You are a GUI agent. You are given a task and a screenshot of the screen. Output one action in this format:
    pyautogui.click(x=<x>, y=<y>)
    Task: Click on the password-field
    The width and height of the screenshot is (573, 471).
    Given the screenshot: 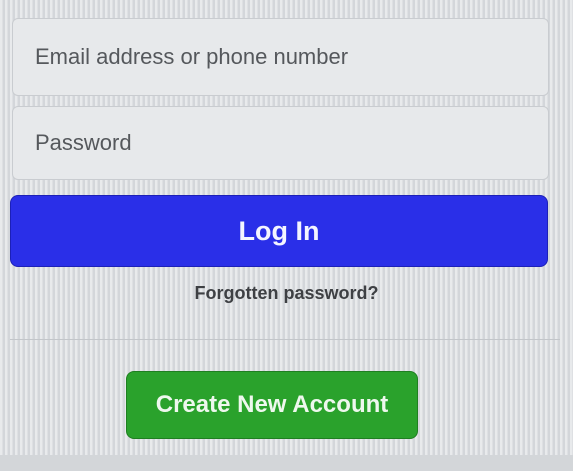 What is the action you would take?
    pyautogui.click(x=280, y=143)
    